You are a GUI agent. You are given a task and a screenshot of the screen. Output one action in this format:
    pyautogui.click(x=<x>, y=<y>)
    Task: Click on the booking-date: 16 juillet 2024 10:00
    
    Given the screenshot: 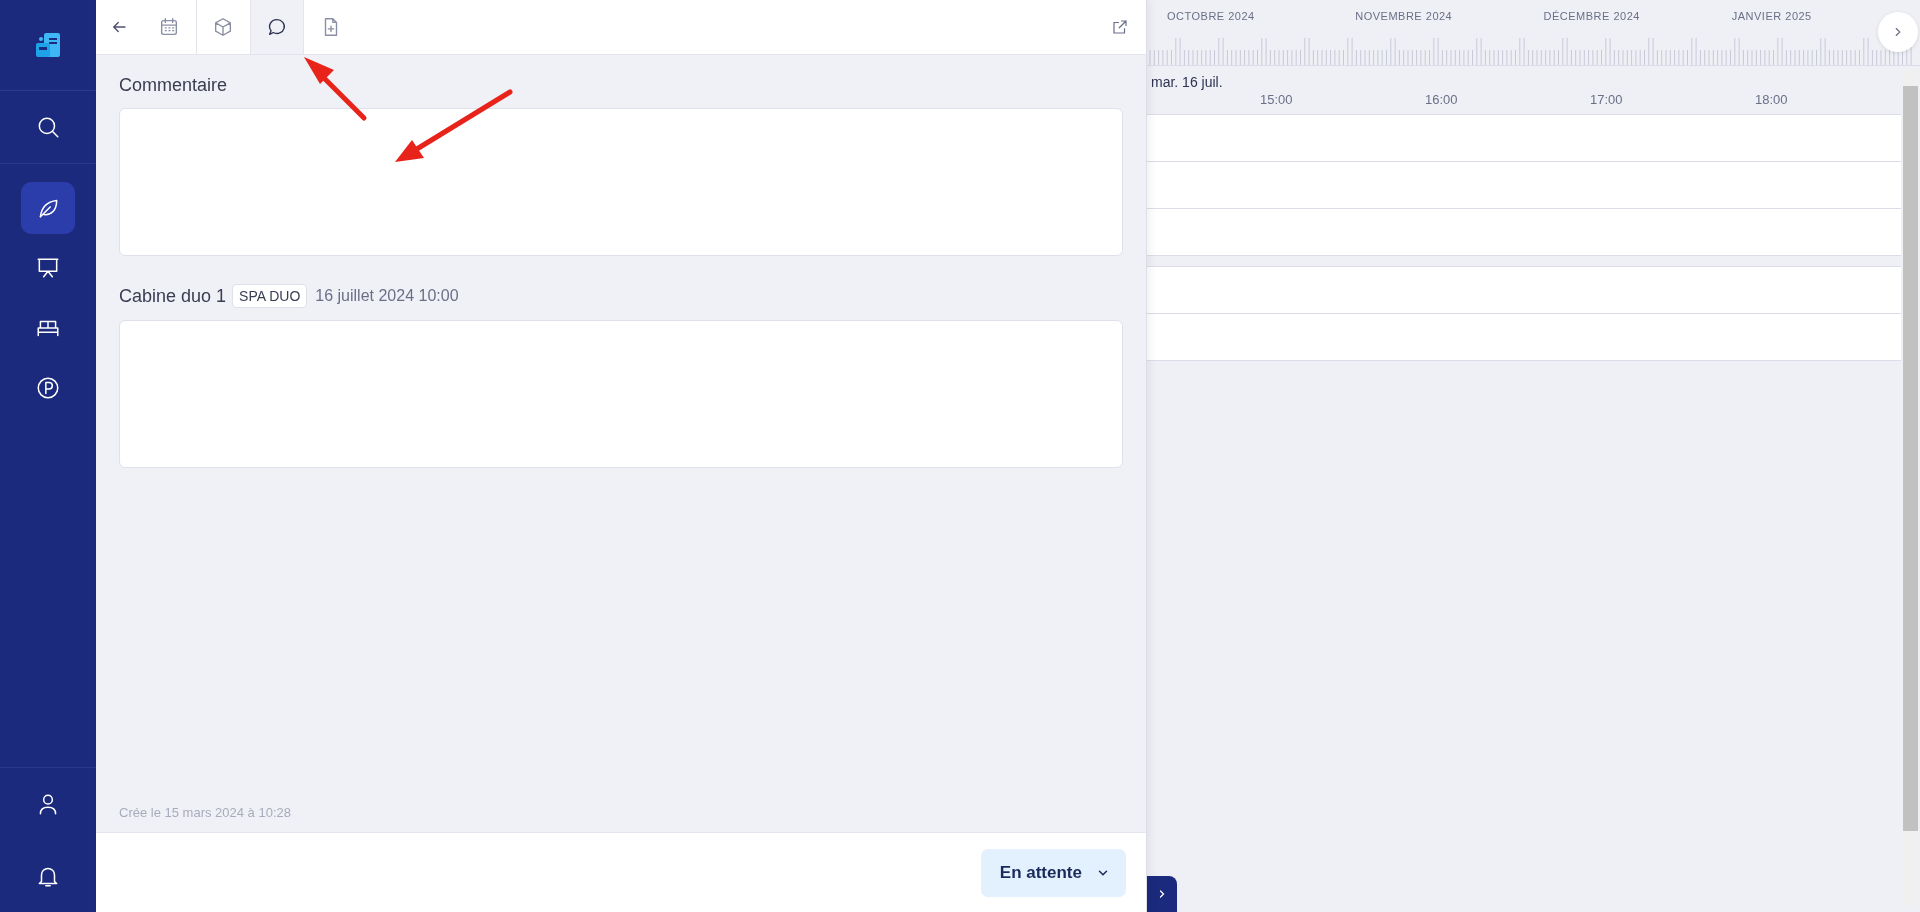 What is the action you would take?
    pyautogui.click(x=387, y=296)
    